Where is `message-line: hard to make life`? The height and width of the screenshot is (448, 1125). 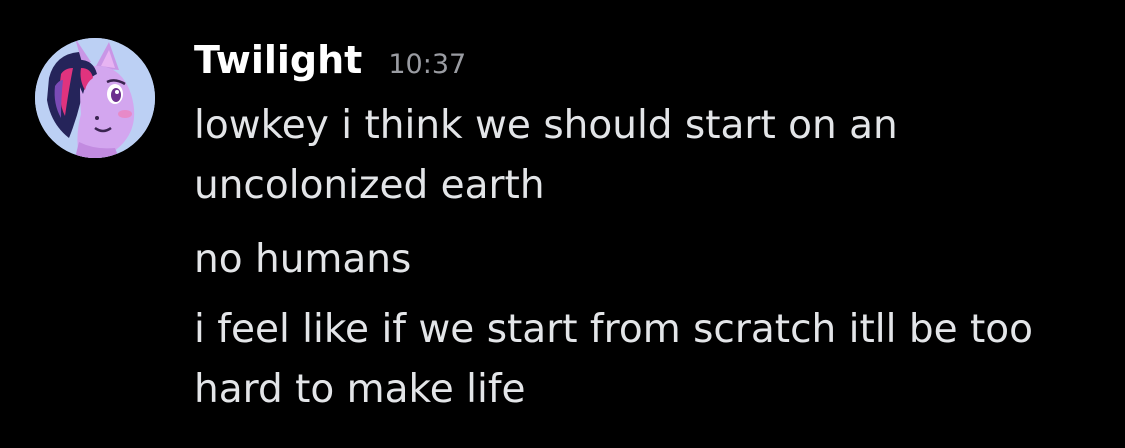
message-line: hard to make life is located at coordinates (360, 389).